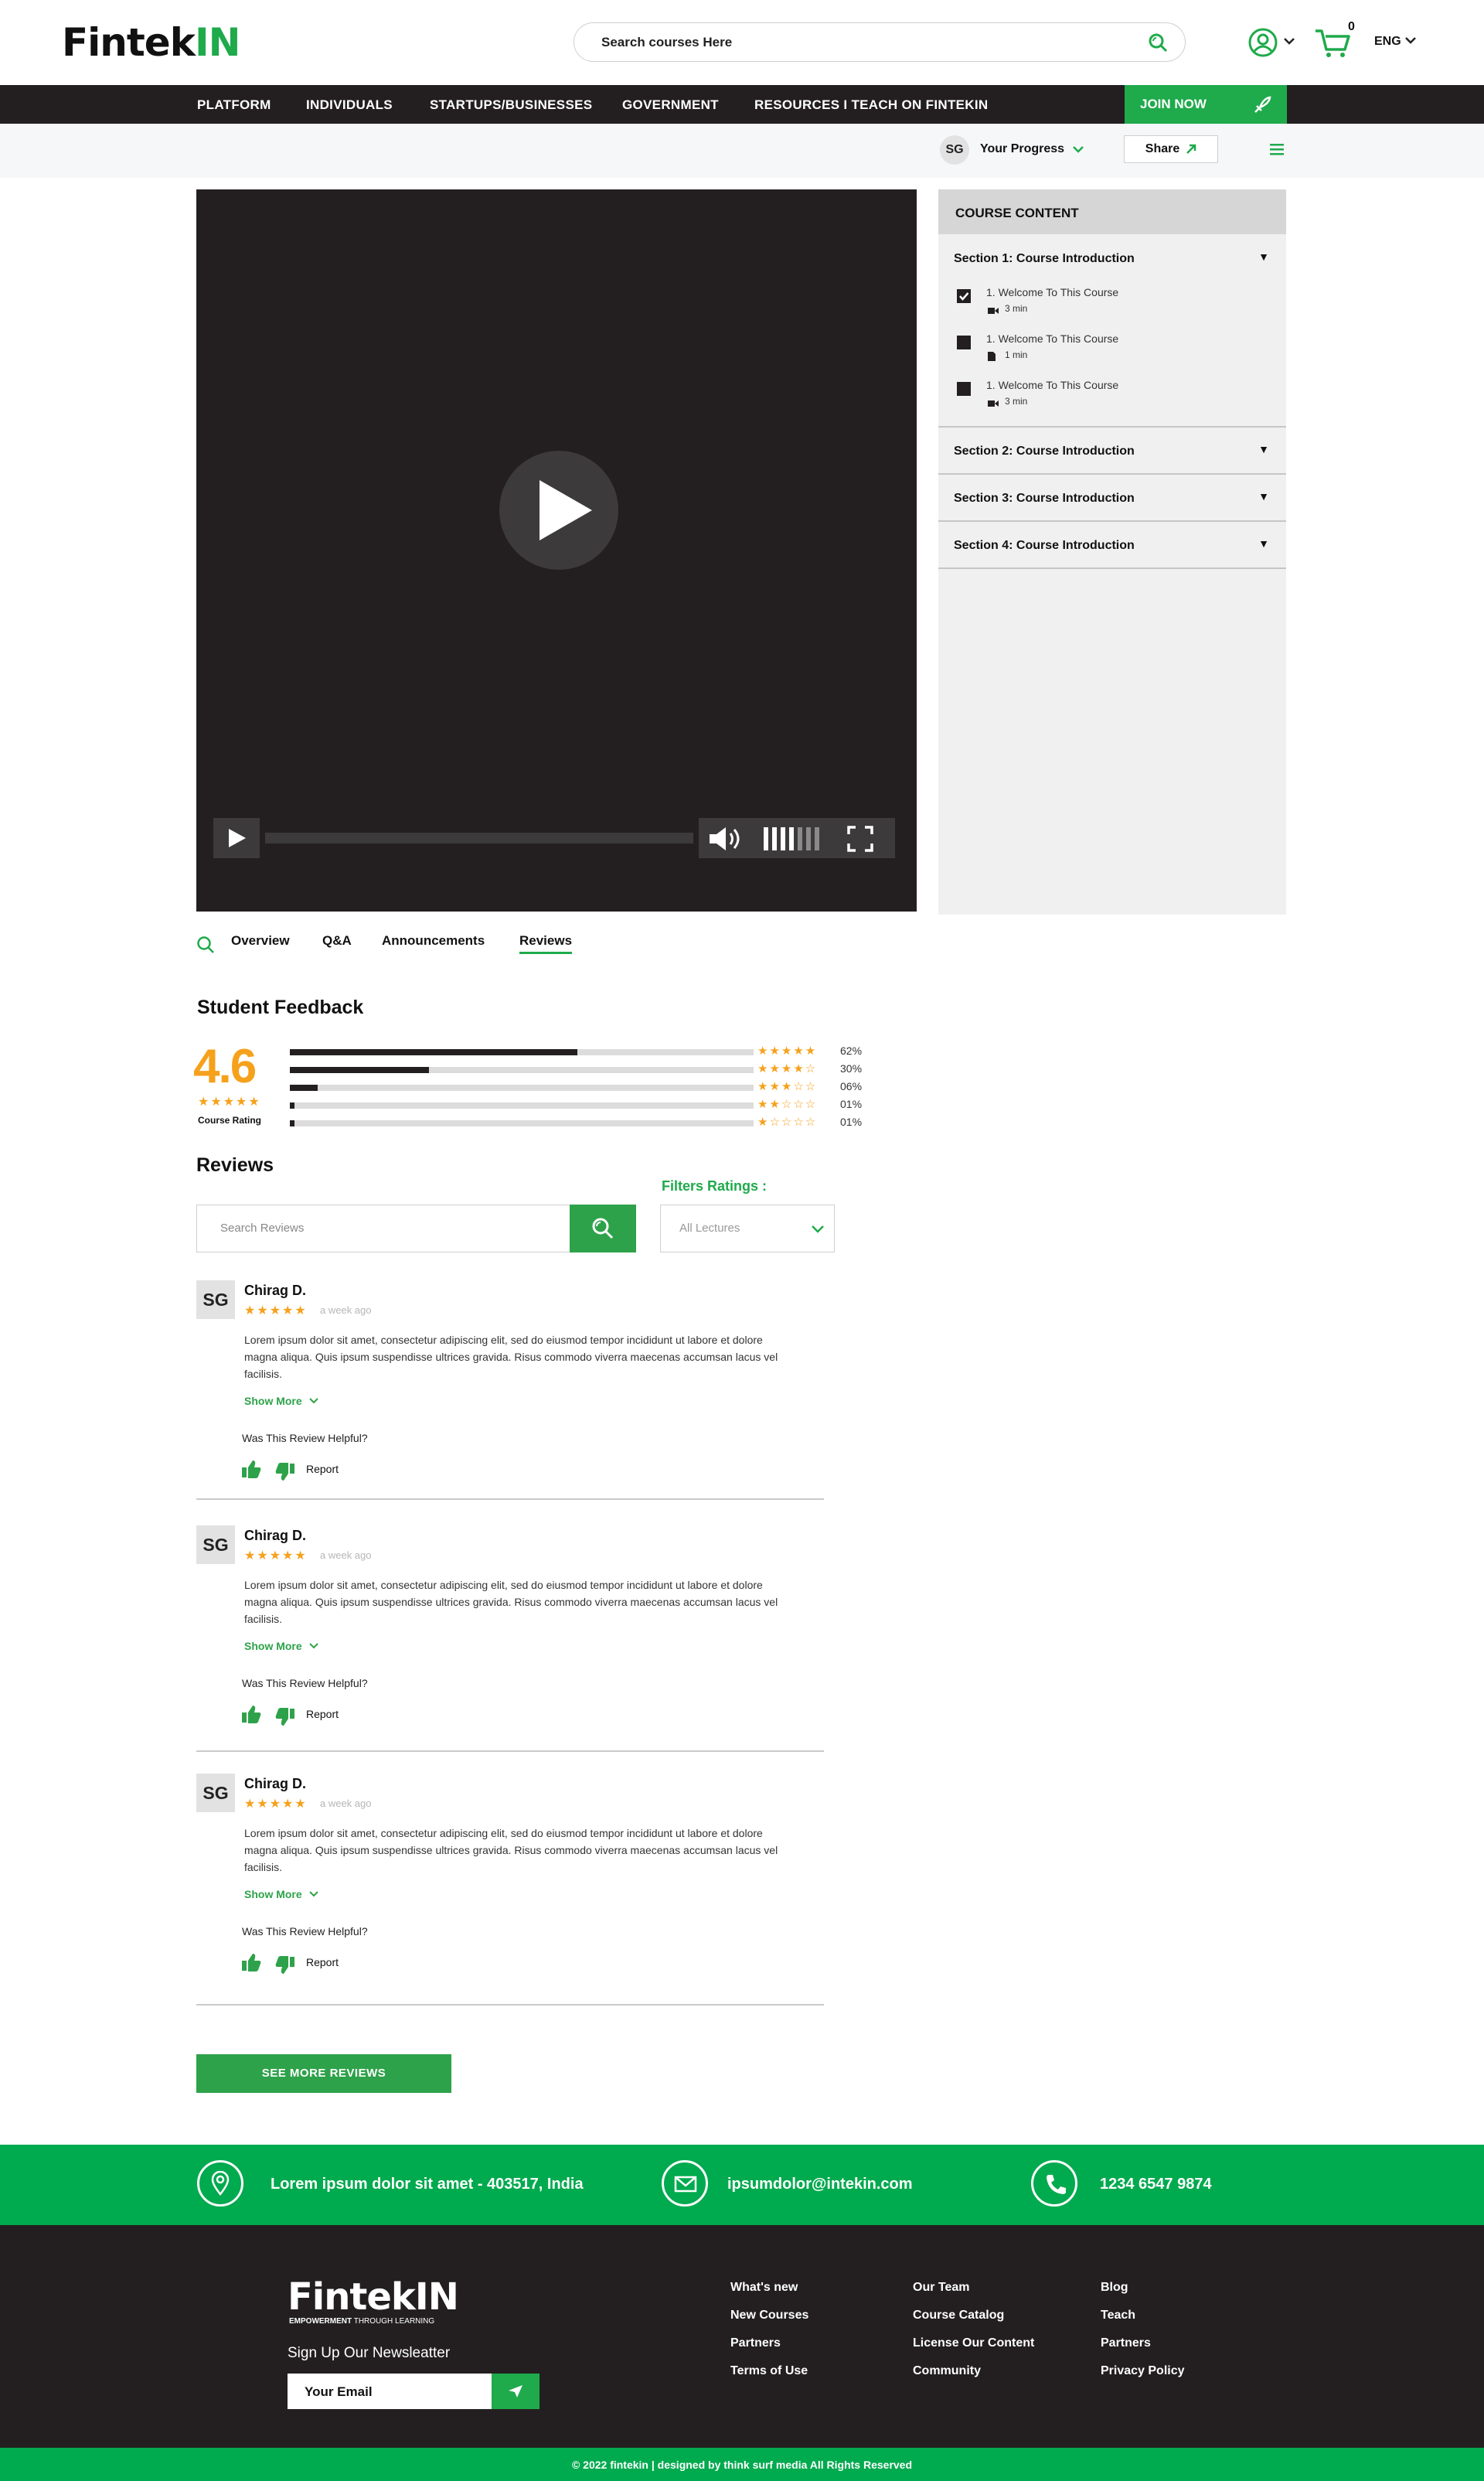 The height and width of the screenshot is (2481, 1484). What do you see at coordinates (880, 42) in the screenshot?
I see `search-bar: Search courses Here` at bounding box center [880, 42].